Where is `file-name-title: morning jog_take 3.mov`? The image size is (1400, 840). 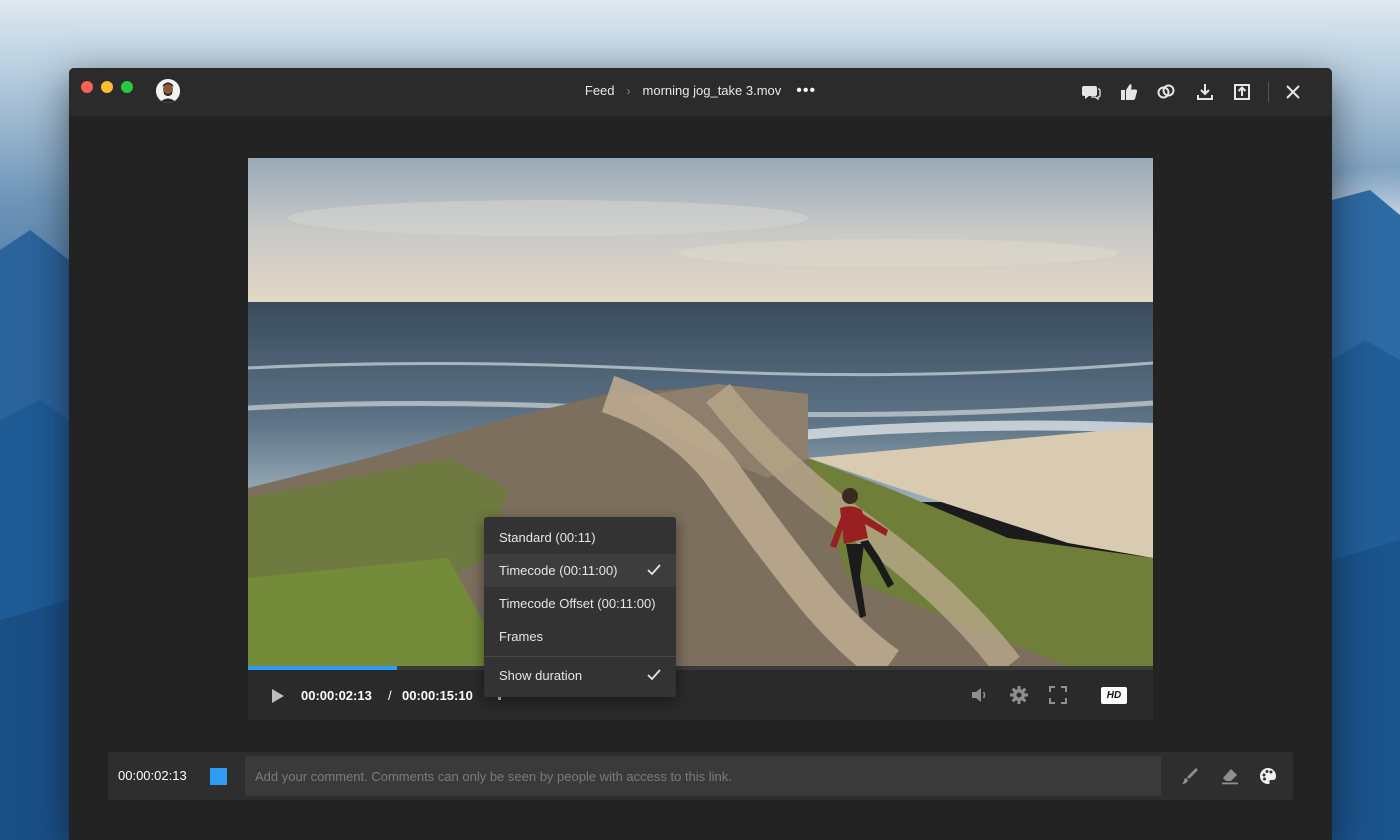 file-name-title: morning jog_take 3.mov is located at coordinates (712, 90).